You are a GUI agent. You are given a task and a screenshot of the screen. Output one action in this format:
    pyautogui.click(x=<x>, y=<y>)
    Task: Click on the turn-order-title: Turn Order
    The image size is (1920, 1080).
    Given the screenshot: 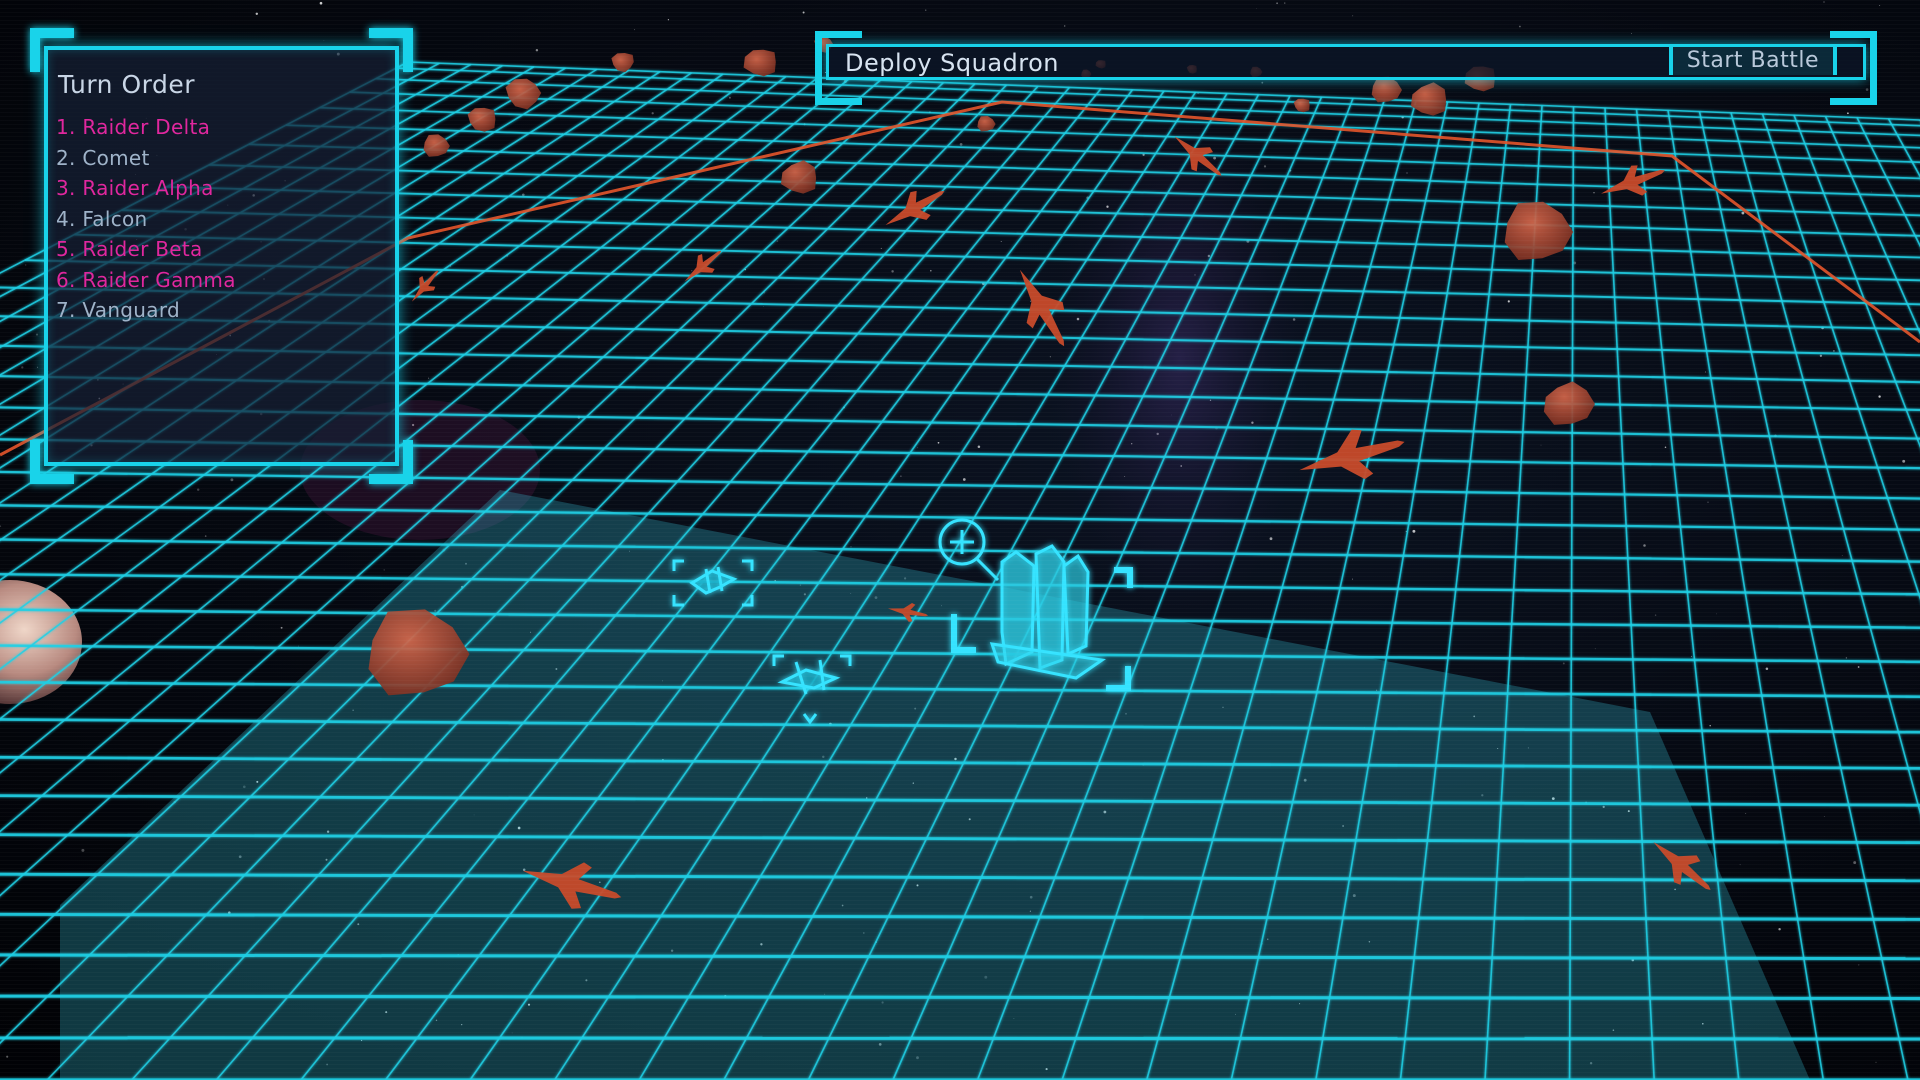 What is the action you would take?
    pyautogui.click(x=126, y=84)
    